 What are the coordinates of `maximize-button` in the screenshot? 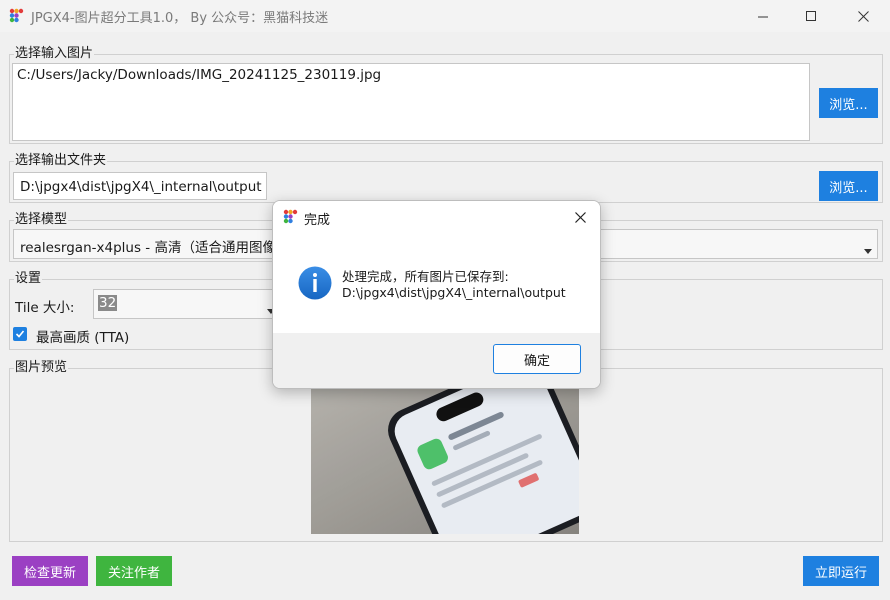 It's located at (811, 16).